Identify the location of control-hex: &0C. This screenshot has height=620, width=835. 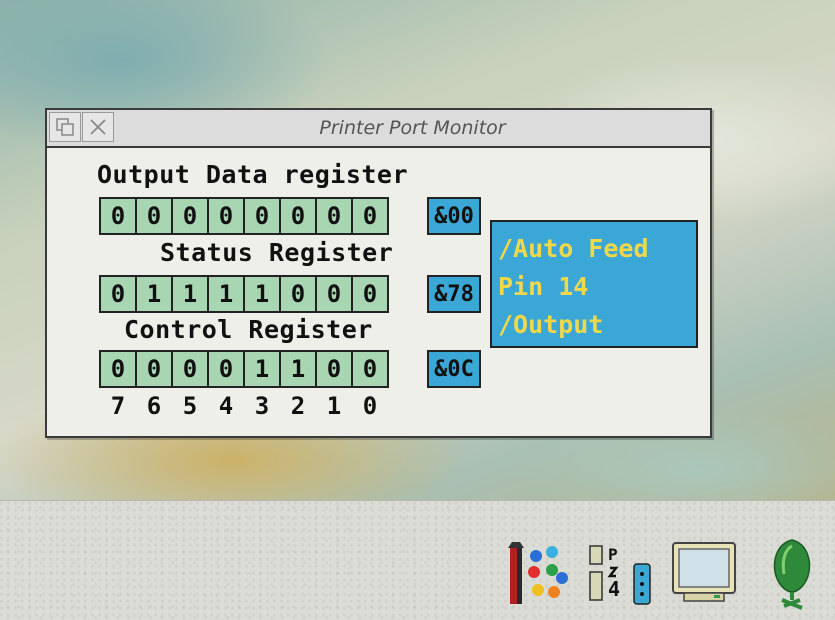
(454, 369).